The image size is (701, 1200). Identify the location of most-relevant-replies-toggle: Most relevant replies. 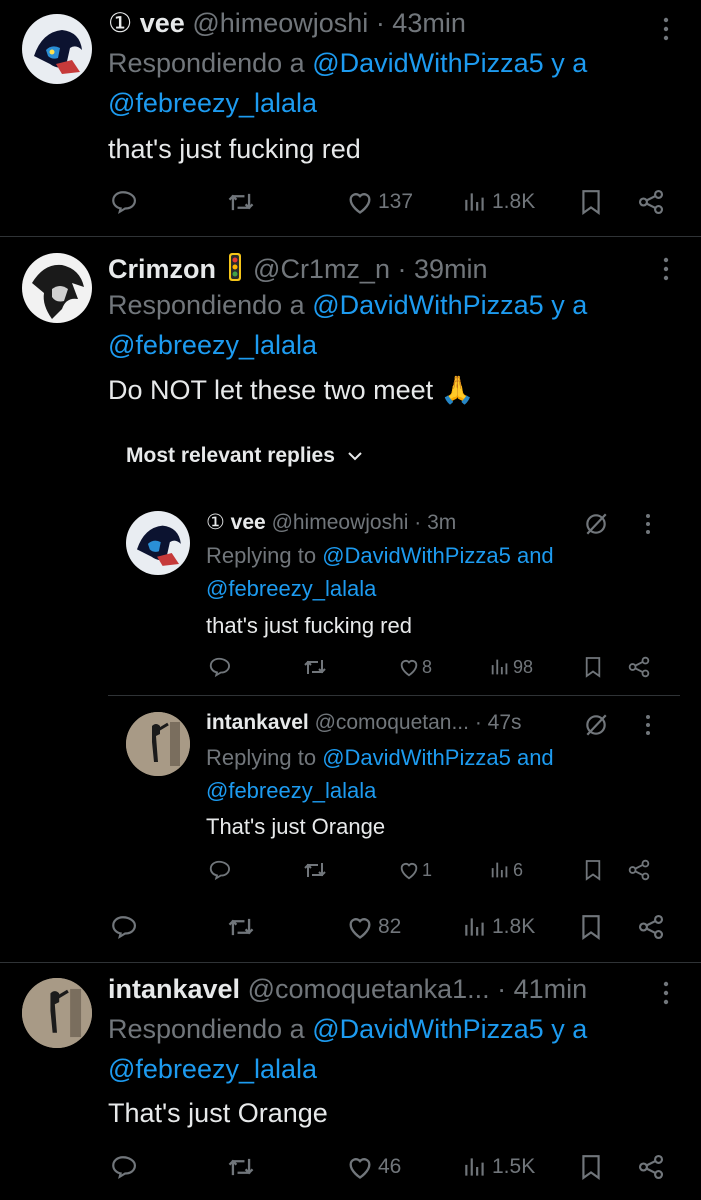
(244, 456).